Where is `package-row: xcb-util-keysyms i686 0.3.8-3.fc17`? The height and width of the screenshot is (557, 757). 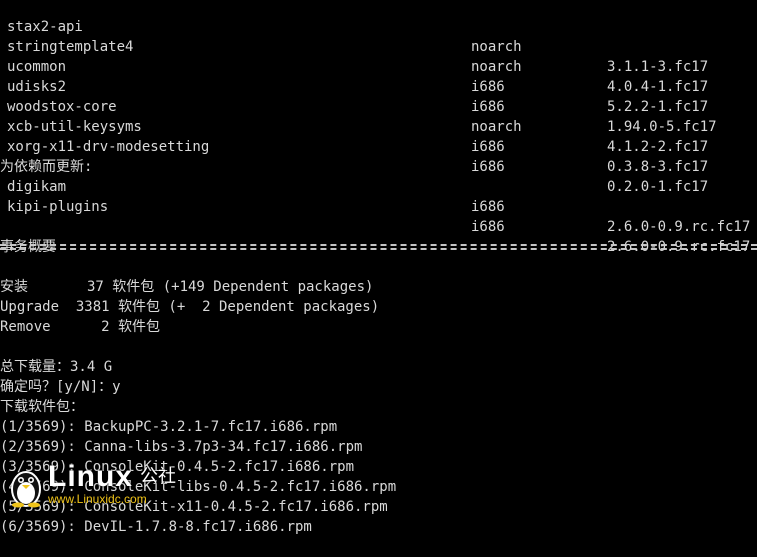 package-row: xcb-util-keysyms i686 0.3.8-3.fc17 is located at coordinates (378, 136).